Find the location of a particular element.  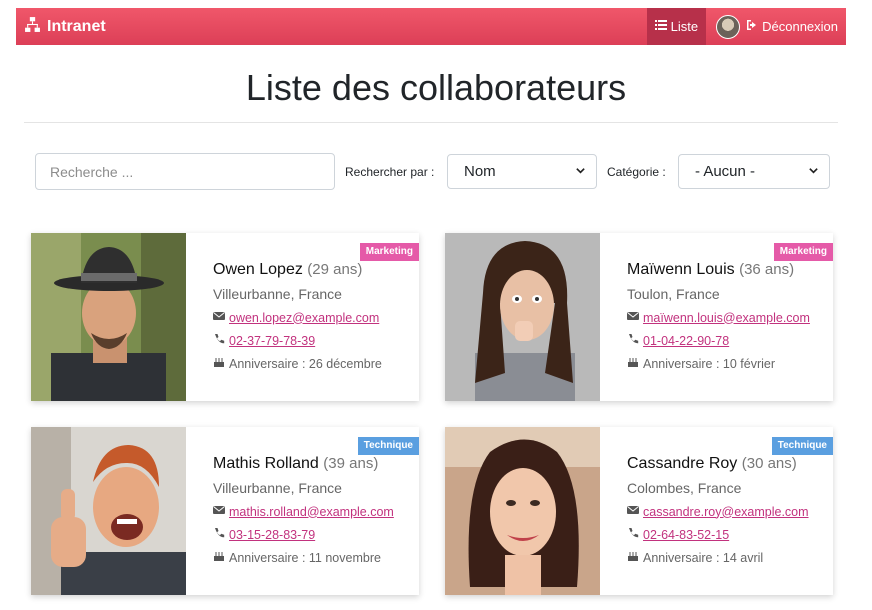

search-input is located at coordinates (185, 171).